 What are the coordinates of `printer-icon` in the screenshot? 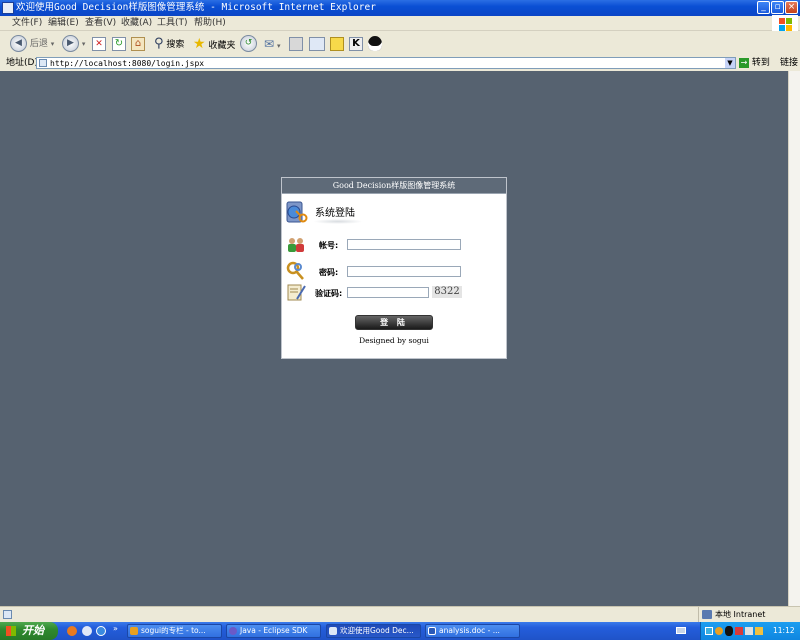 It's located at (296, 43).